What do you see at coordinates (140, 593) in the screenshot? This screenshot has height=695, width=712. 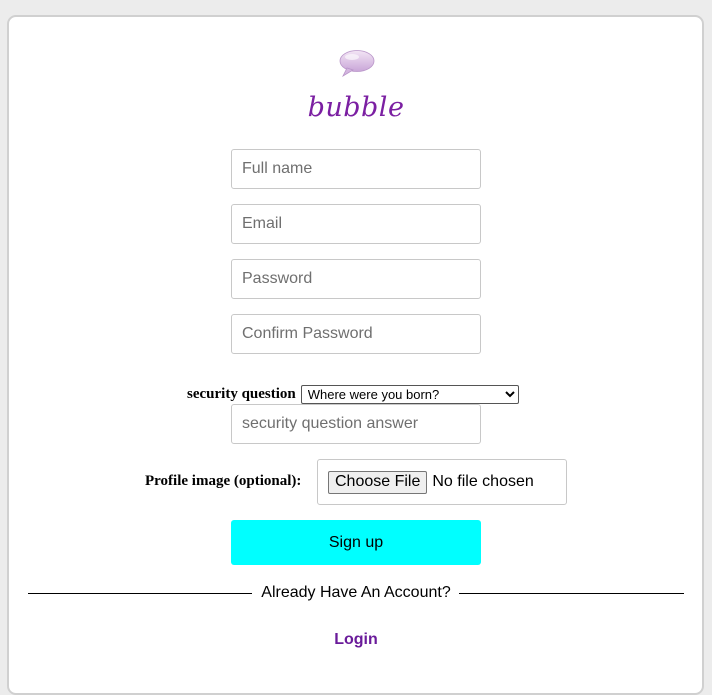 I see `divider-line-left` at bounding box center [140, 593].